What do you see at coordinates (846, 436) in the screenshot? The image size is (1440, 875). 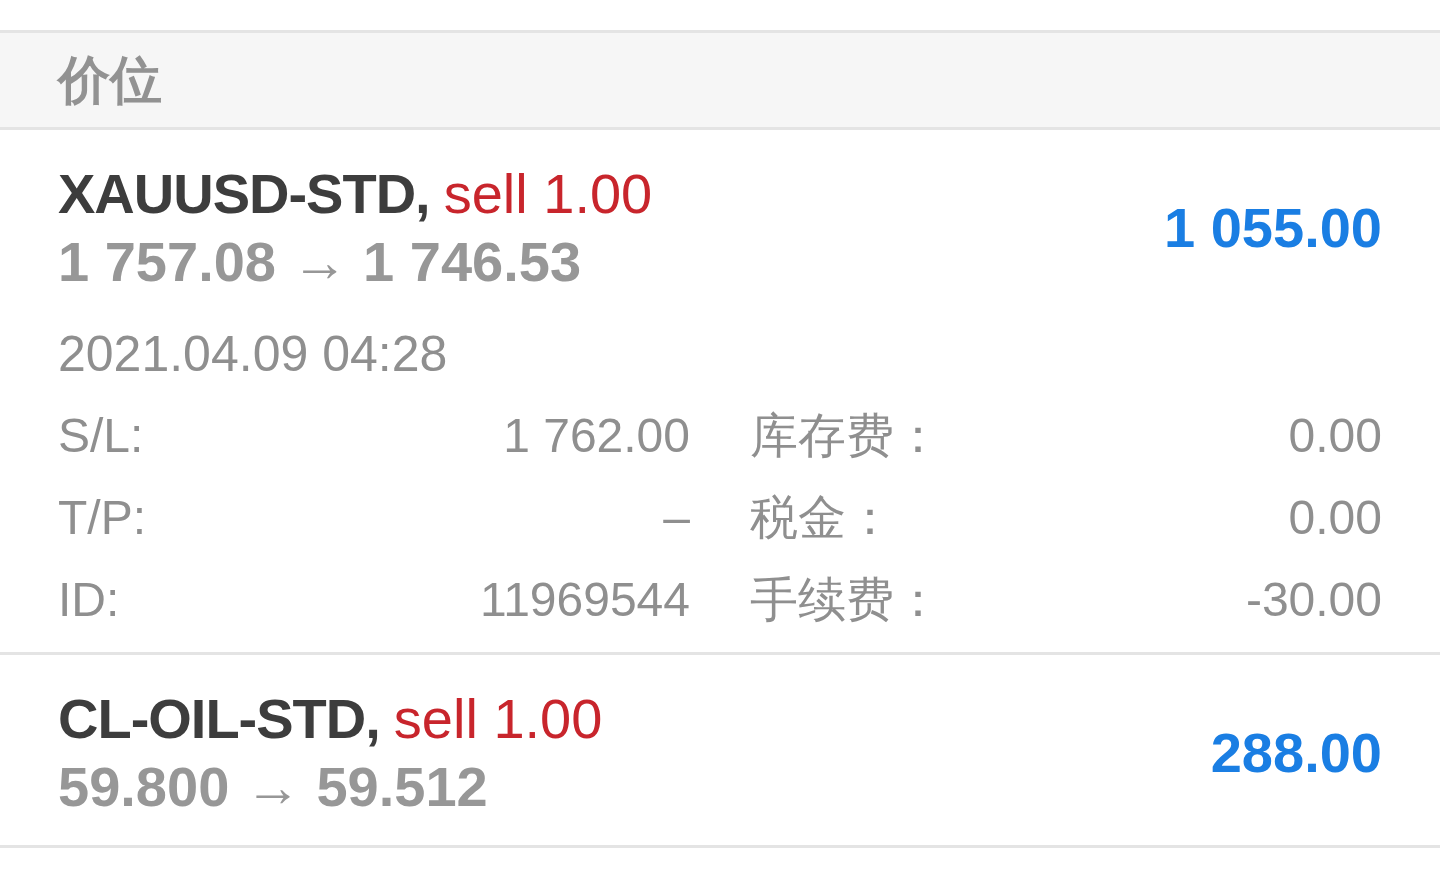 I see `detail-label: 库存费：` at bounding box center [846, 436].